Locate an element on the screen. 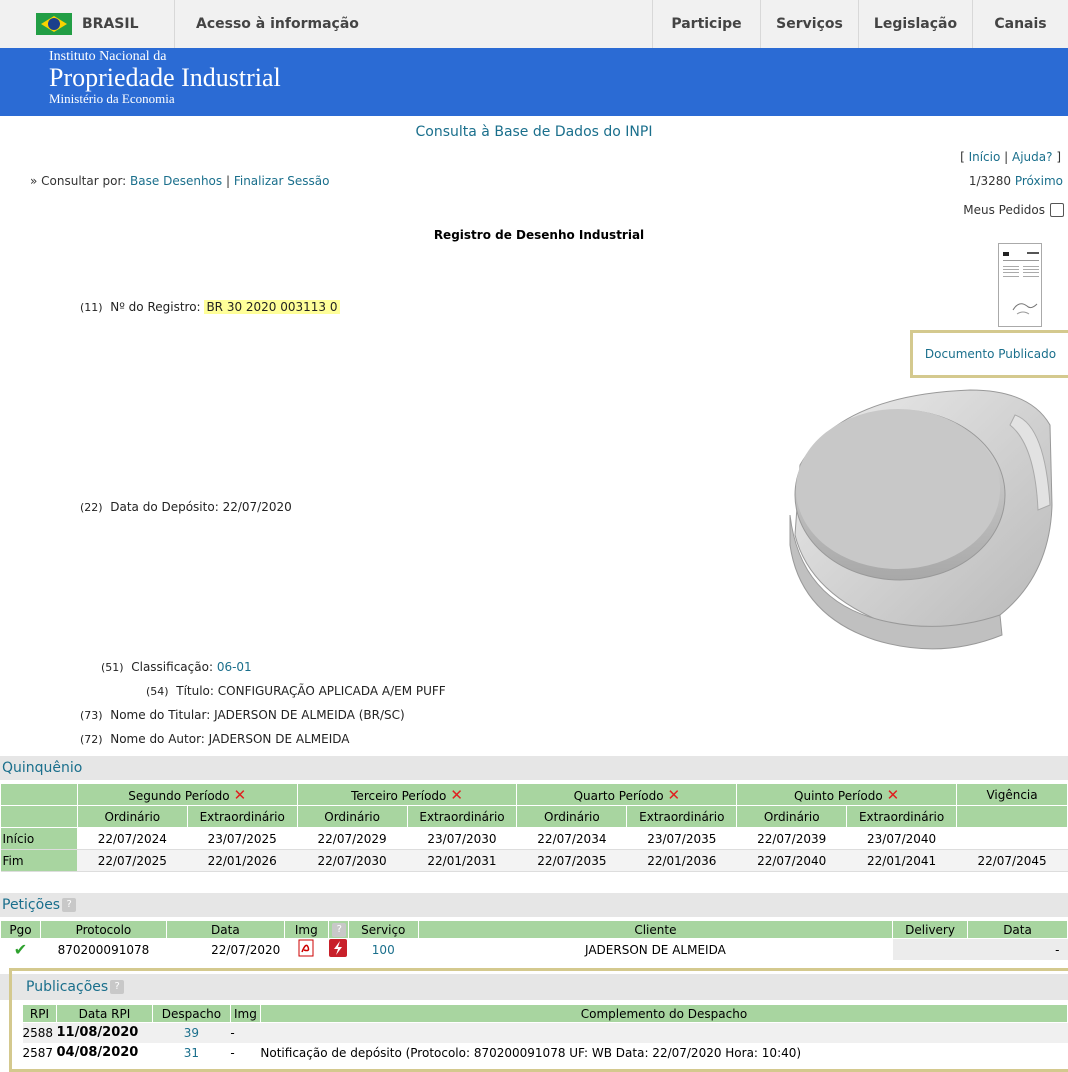 Image resolution: width=1068 pixels, height=1072 pixels. q-cell: 22/07/2029 is located at coordinates (352, 838).